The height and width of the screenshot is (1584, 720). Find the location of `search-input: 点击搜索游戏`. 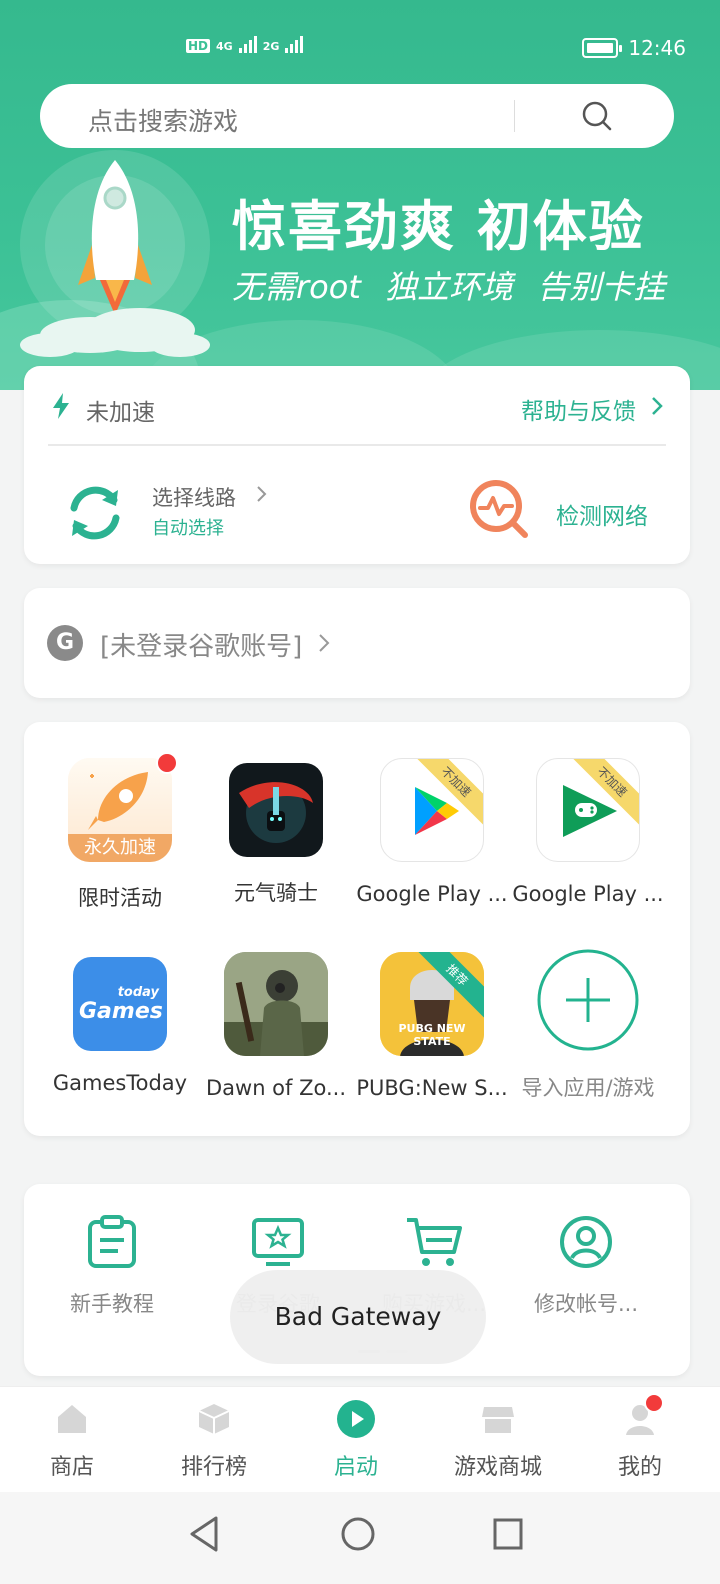

search-input: 点击搜索游戏 is located at coordinates (163, 120).